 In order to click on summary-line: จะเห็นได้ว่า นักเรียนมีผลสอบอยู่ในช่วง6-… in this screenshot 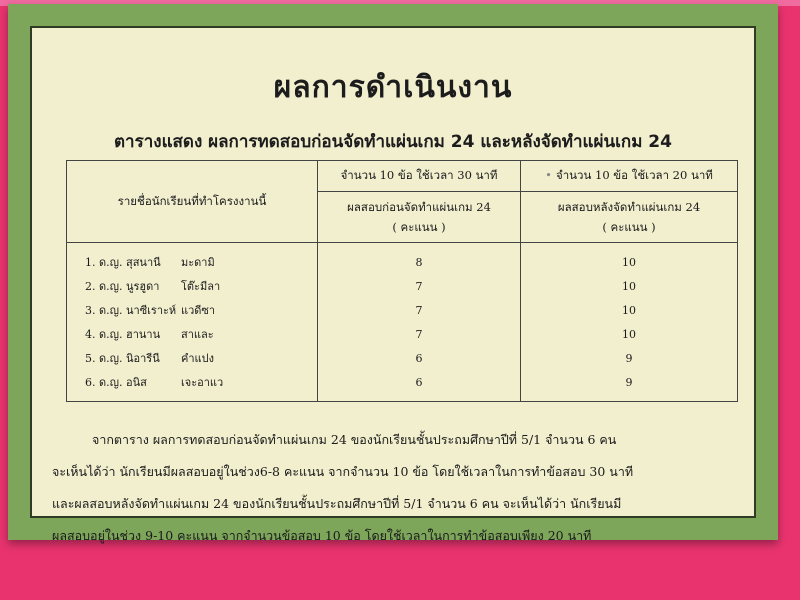, I will do `click(343, 471)`.